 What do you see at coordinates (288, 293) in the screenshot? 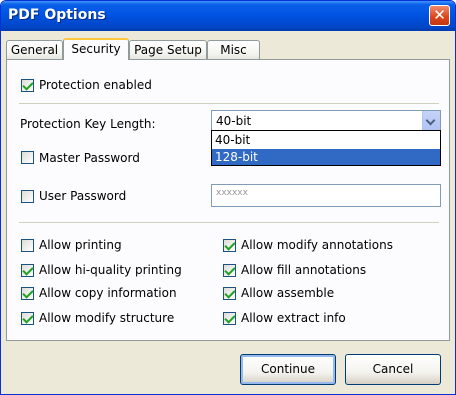
I see `allow-assemble-label: Allow assemble` at bounding box center [288, 293].